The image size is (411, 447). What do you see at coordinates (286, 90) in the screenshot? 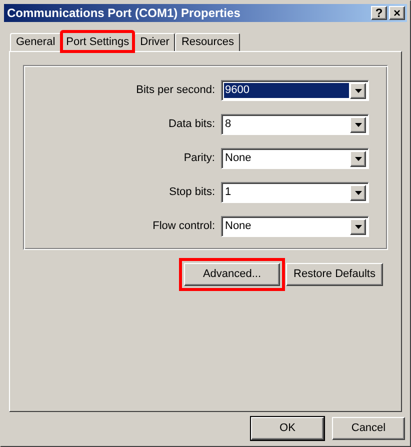
I see `dropdown-value: 9600` at bounding box center [286, 90].